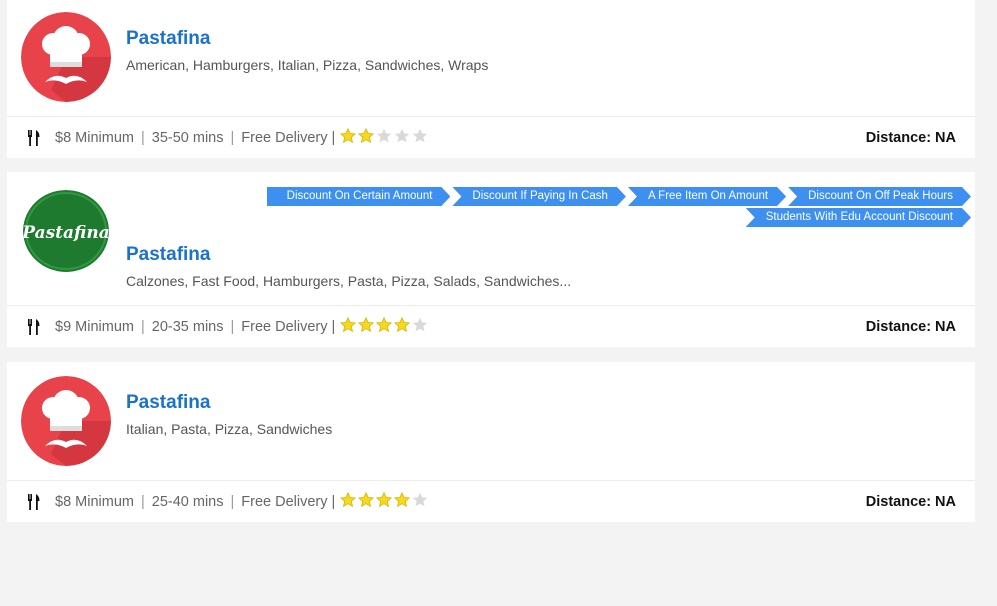 The width and height of the screenshot is (997, 606). I want to click on pastafina-logo-icon: Pastafina, so click(66, 231).